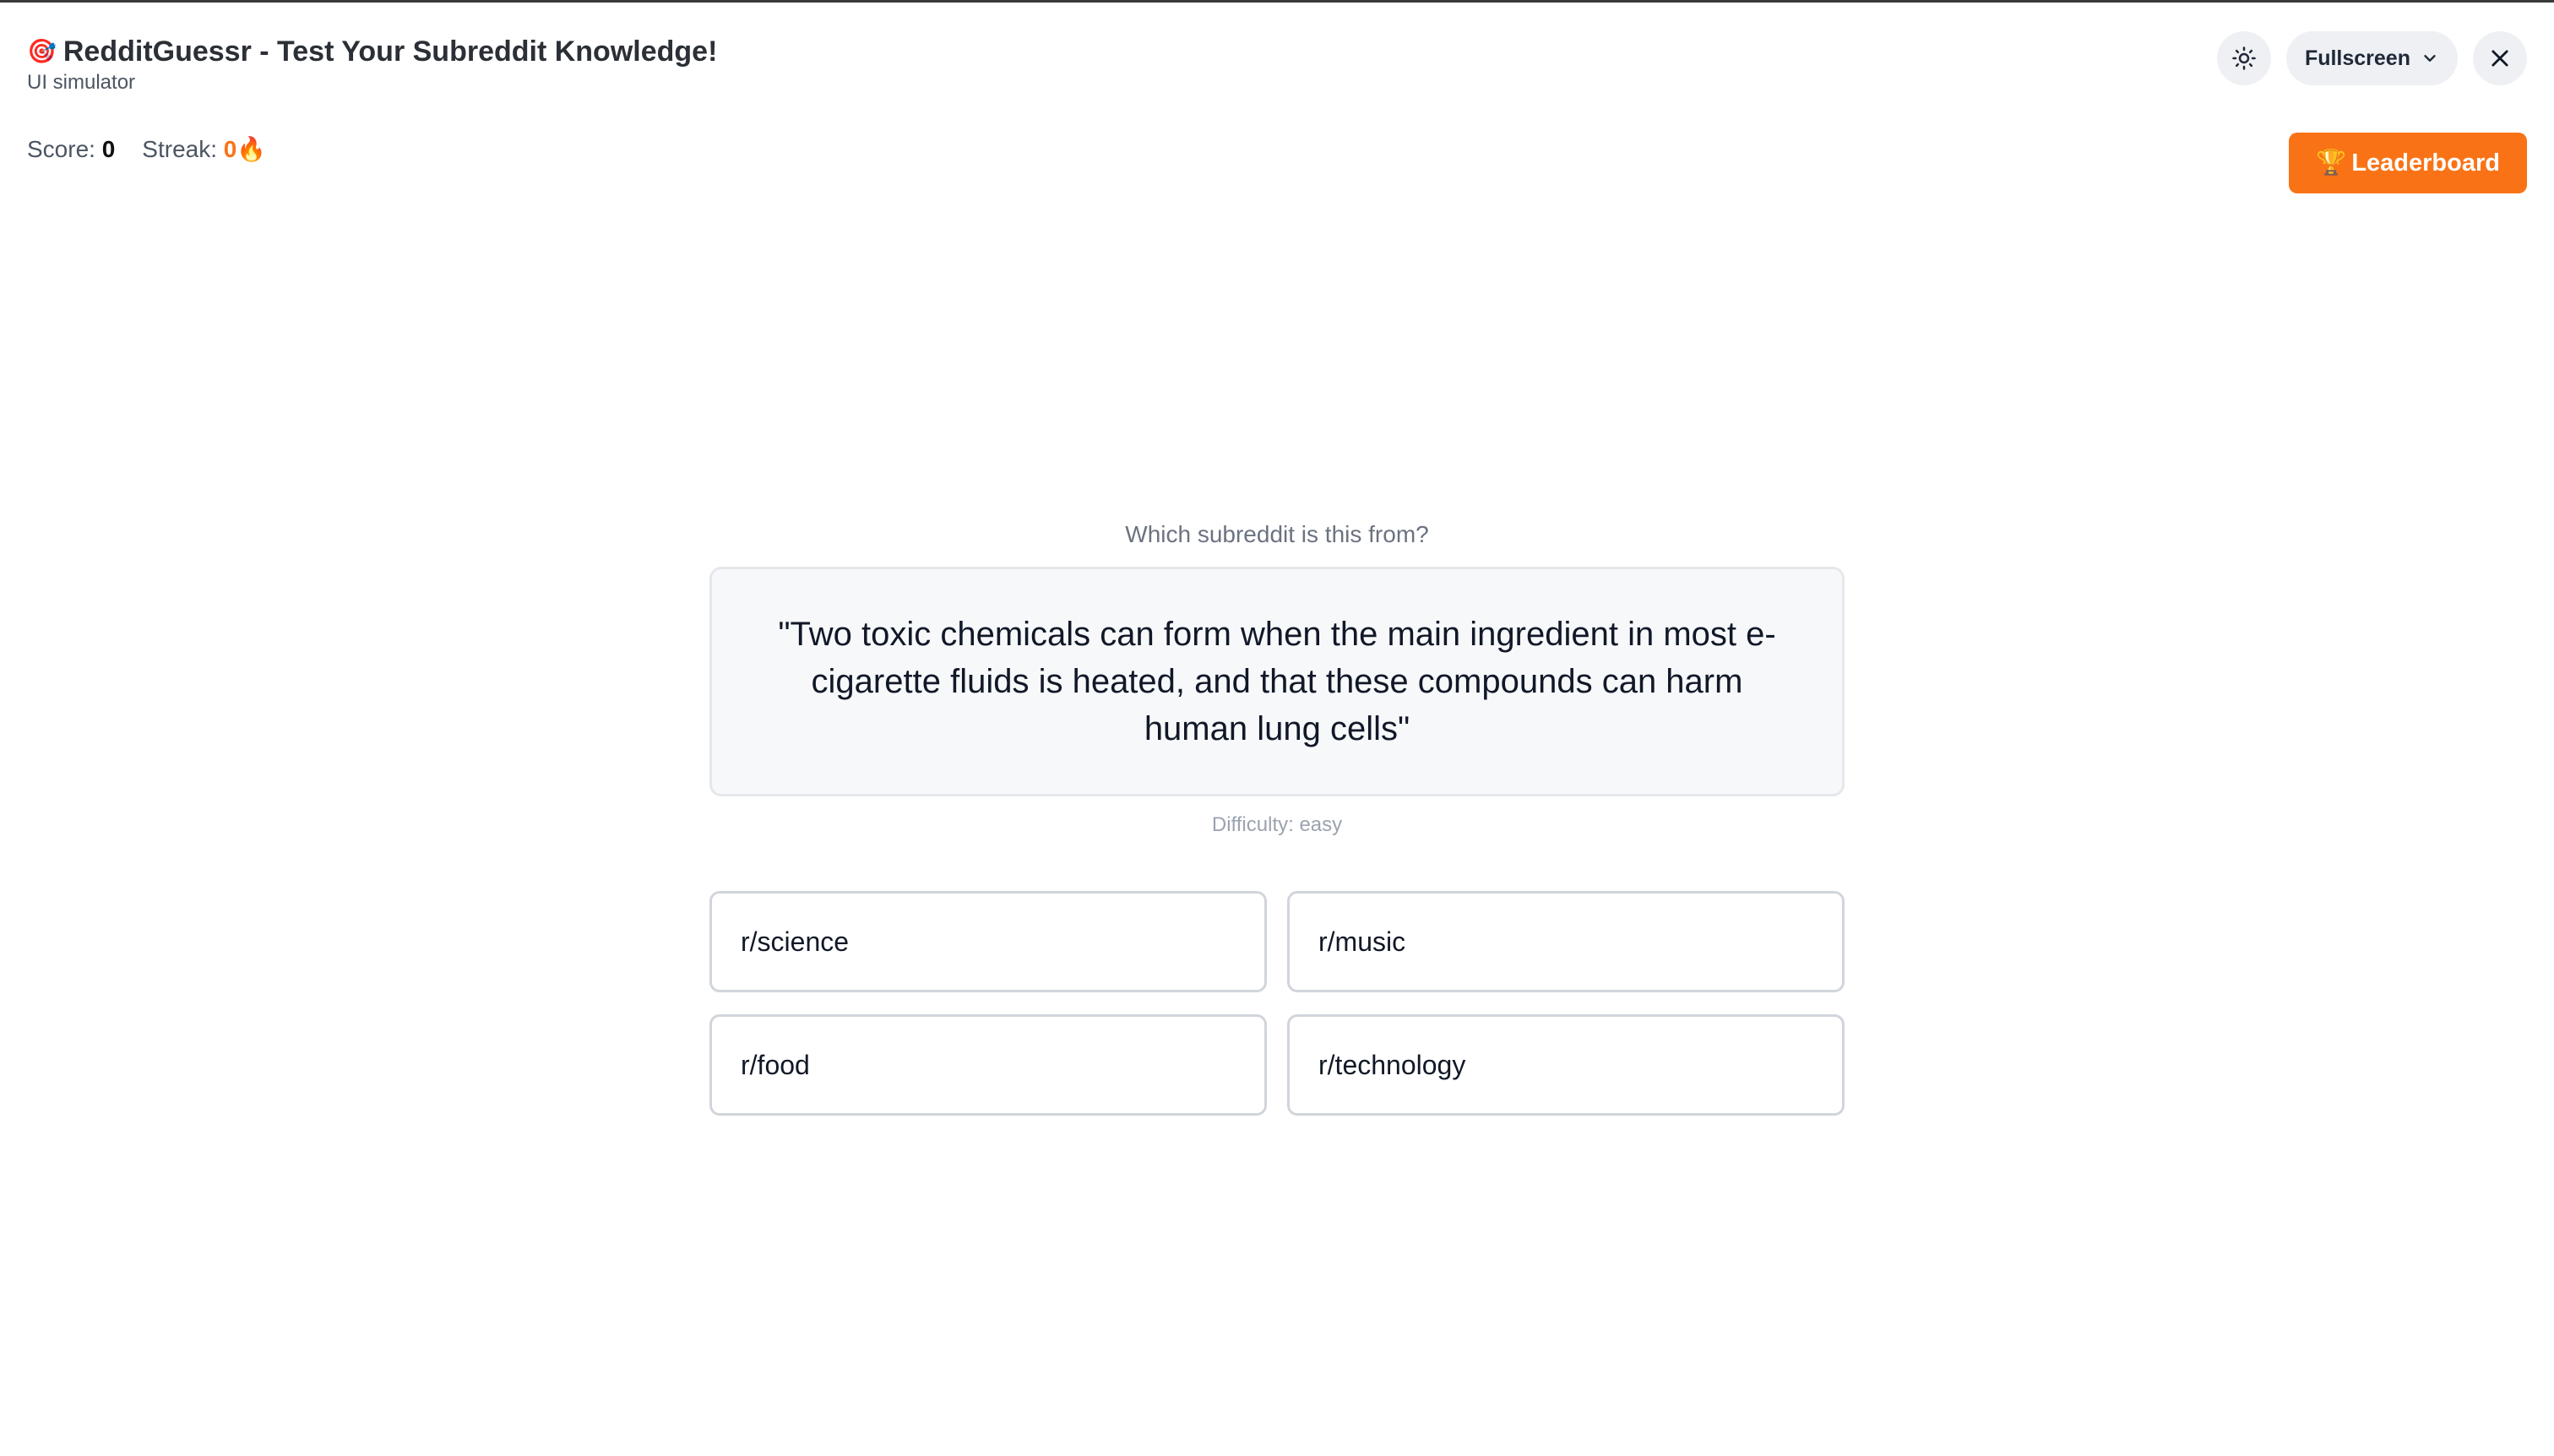 The width and height of the screenshot is (2554, 1456). I want to click on question-prompt: Which subreddit is this from?, so click(1277, 534).